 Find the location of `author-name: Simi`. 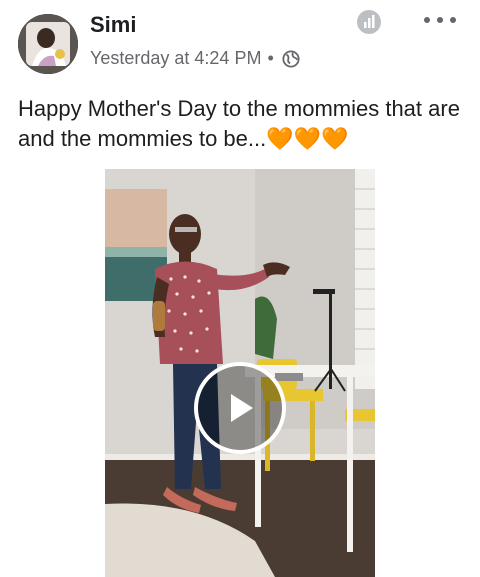

author-name: Simi is located at coordinates (113, 25).